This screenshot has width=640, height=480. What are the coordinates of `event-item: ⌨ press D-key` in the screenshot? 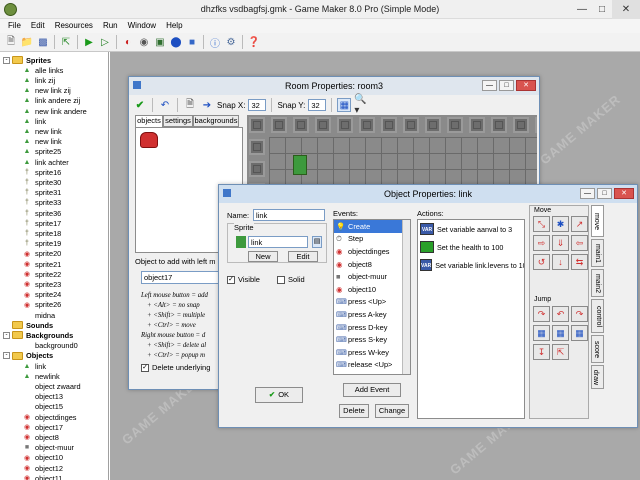 It's located at (372, 327).